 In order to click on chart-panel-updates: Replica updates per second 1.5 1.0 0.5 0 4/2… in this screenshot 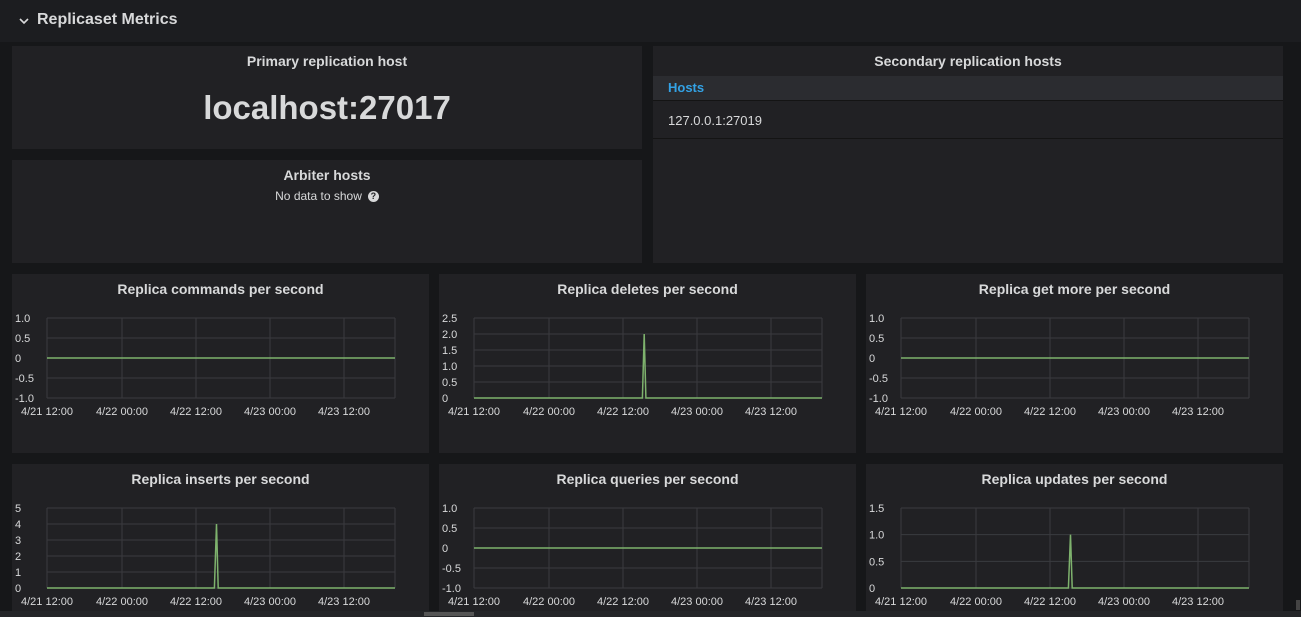, I will do `click(1074, 539)`.